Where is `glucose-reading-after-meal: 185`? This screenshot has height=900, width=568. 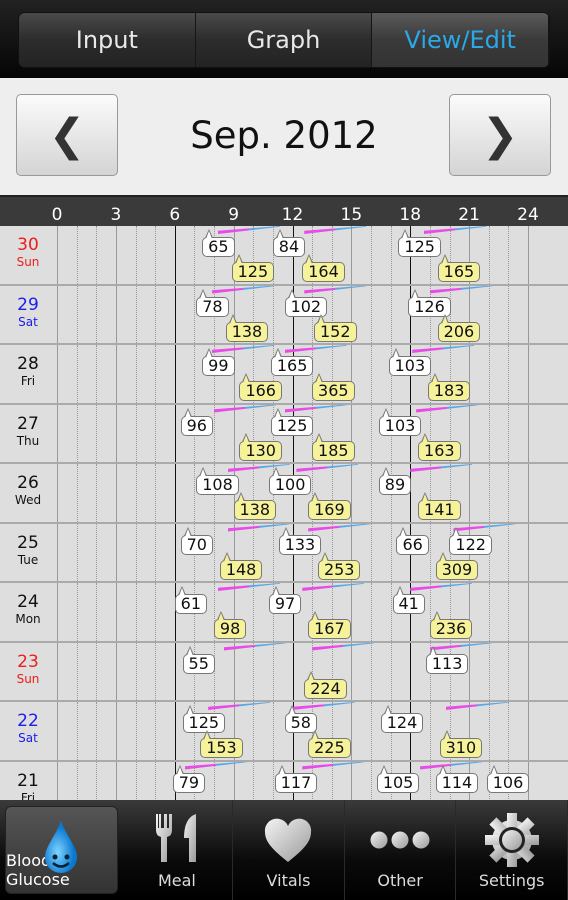
glucose-reading-after-meal: 185 is located at coordinates (333, 446).